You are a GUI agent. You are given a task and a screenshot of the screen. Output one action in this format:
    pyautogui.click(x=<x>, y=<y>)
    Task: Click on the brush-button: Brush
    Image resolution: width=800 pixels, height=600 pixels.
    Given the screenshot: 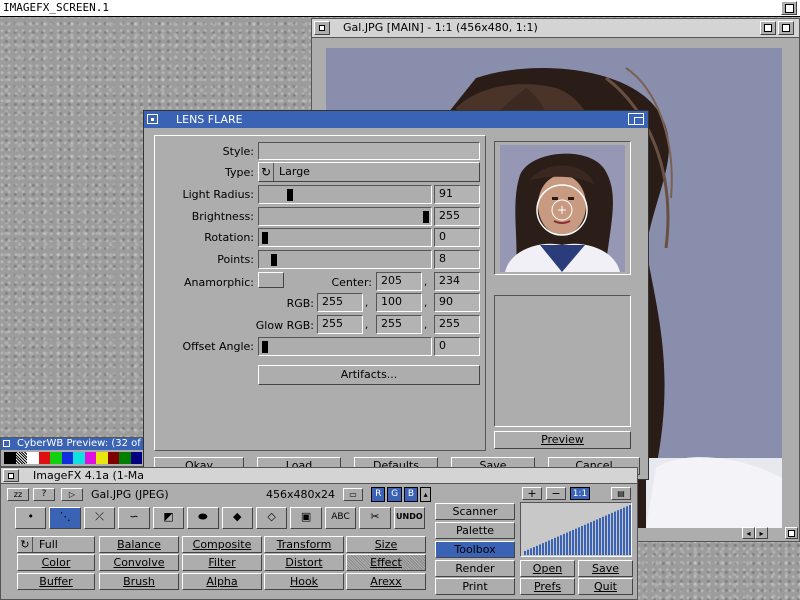 What is the action you would take?
    pyautogui.click(x=139, y=581)
    